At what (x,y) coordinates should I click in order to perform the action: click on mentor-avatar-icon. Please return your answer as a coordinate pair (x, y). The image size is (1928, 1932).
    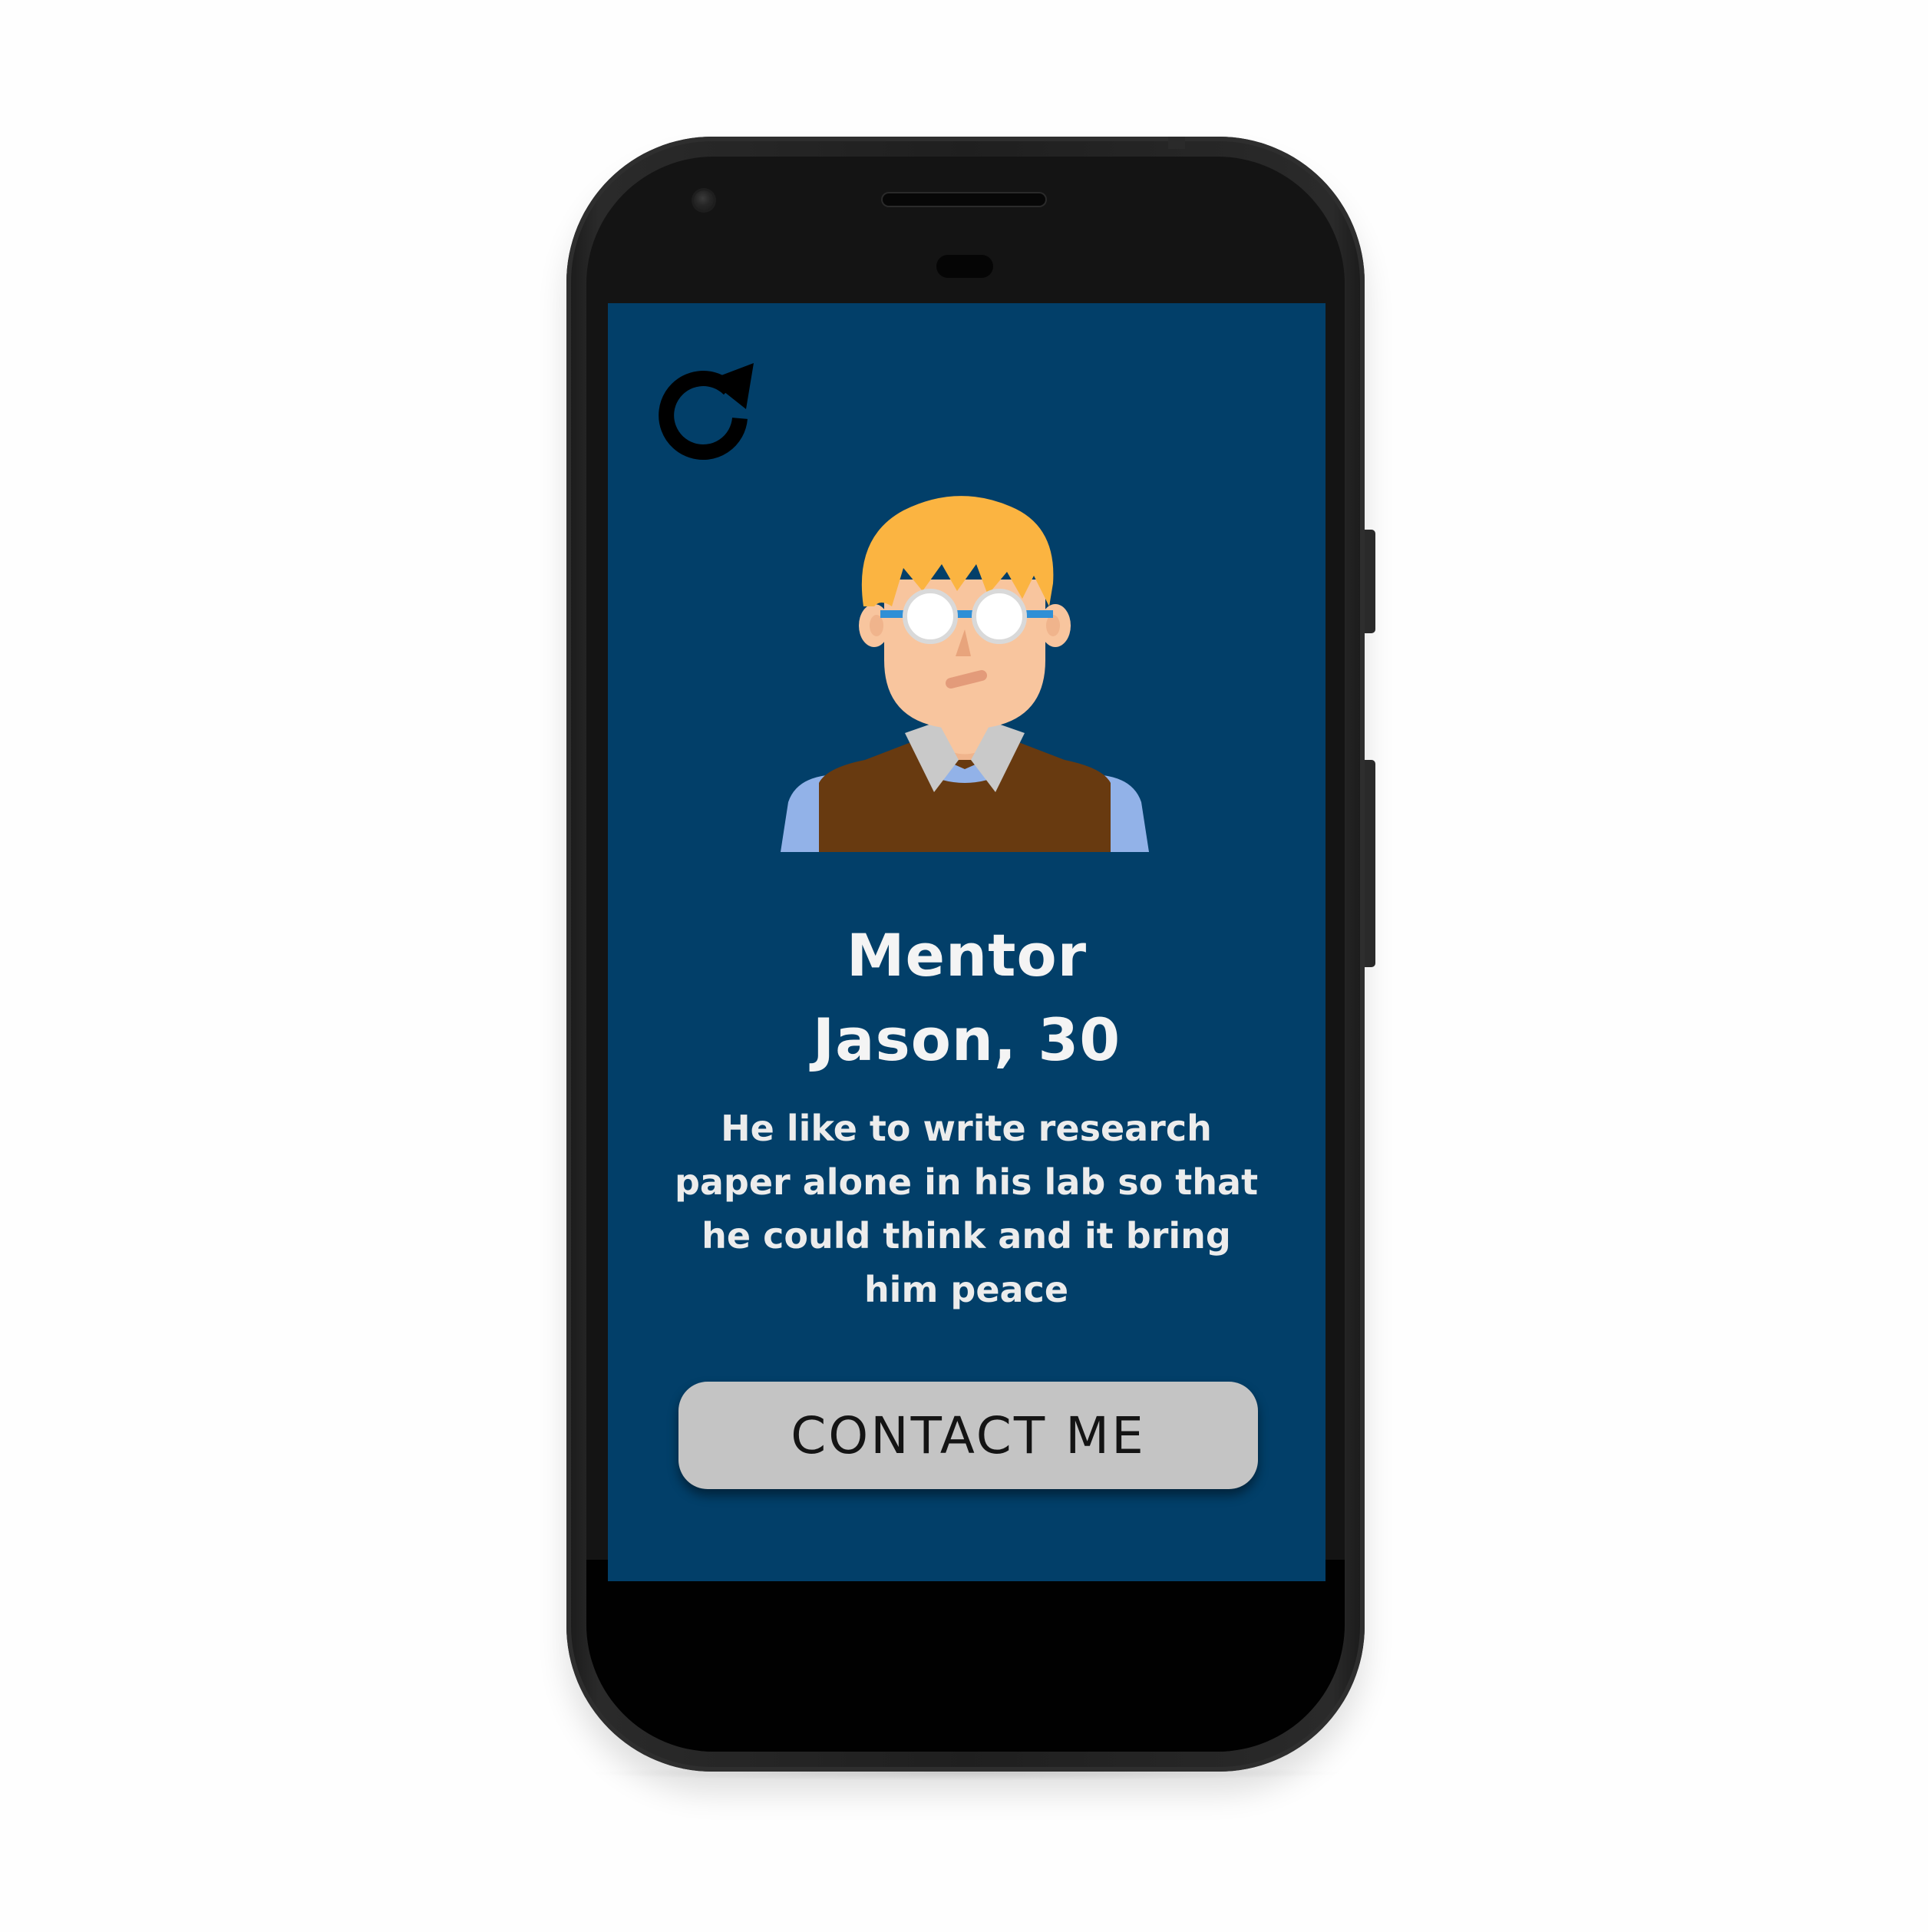
    Looking at the image, I should click on (965, 674).